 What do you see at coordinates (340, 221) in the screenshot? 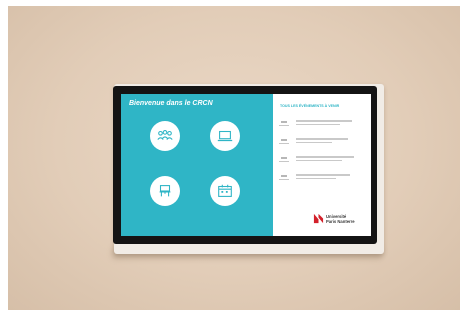
I see `logo-line-2: Paris Nanterre` at bounding box center [340, 221].